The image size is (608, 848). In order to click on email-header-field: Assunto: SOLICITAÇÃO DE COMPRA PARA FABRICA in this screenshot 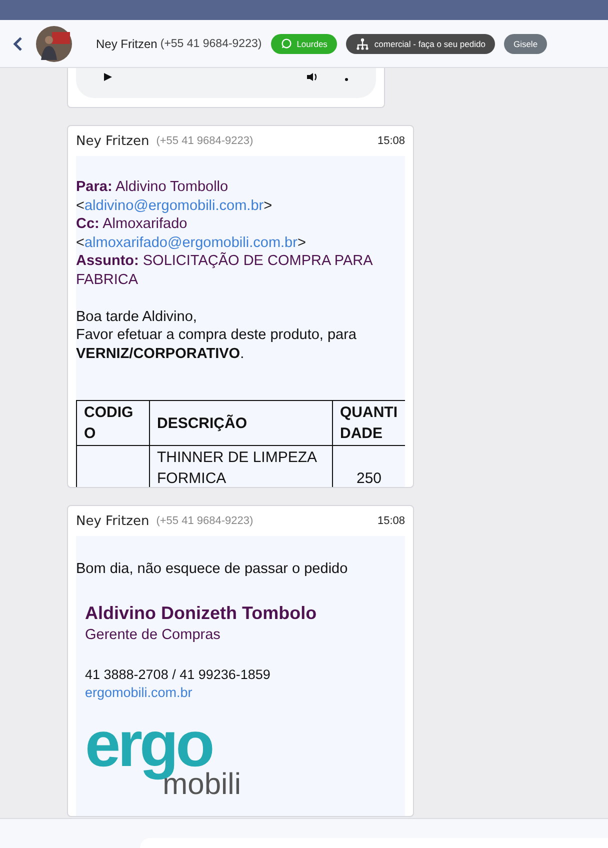, I will do `click(240, 271)`.